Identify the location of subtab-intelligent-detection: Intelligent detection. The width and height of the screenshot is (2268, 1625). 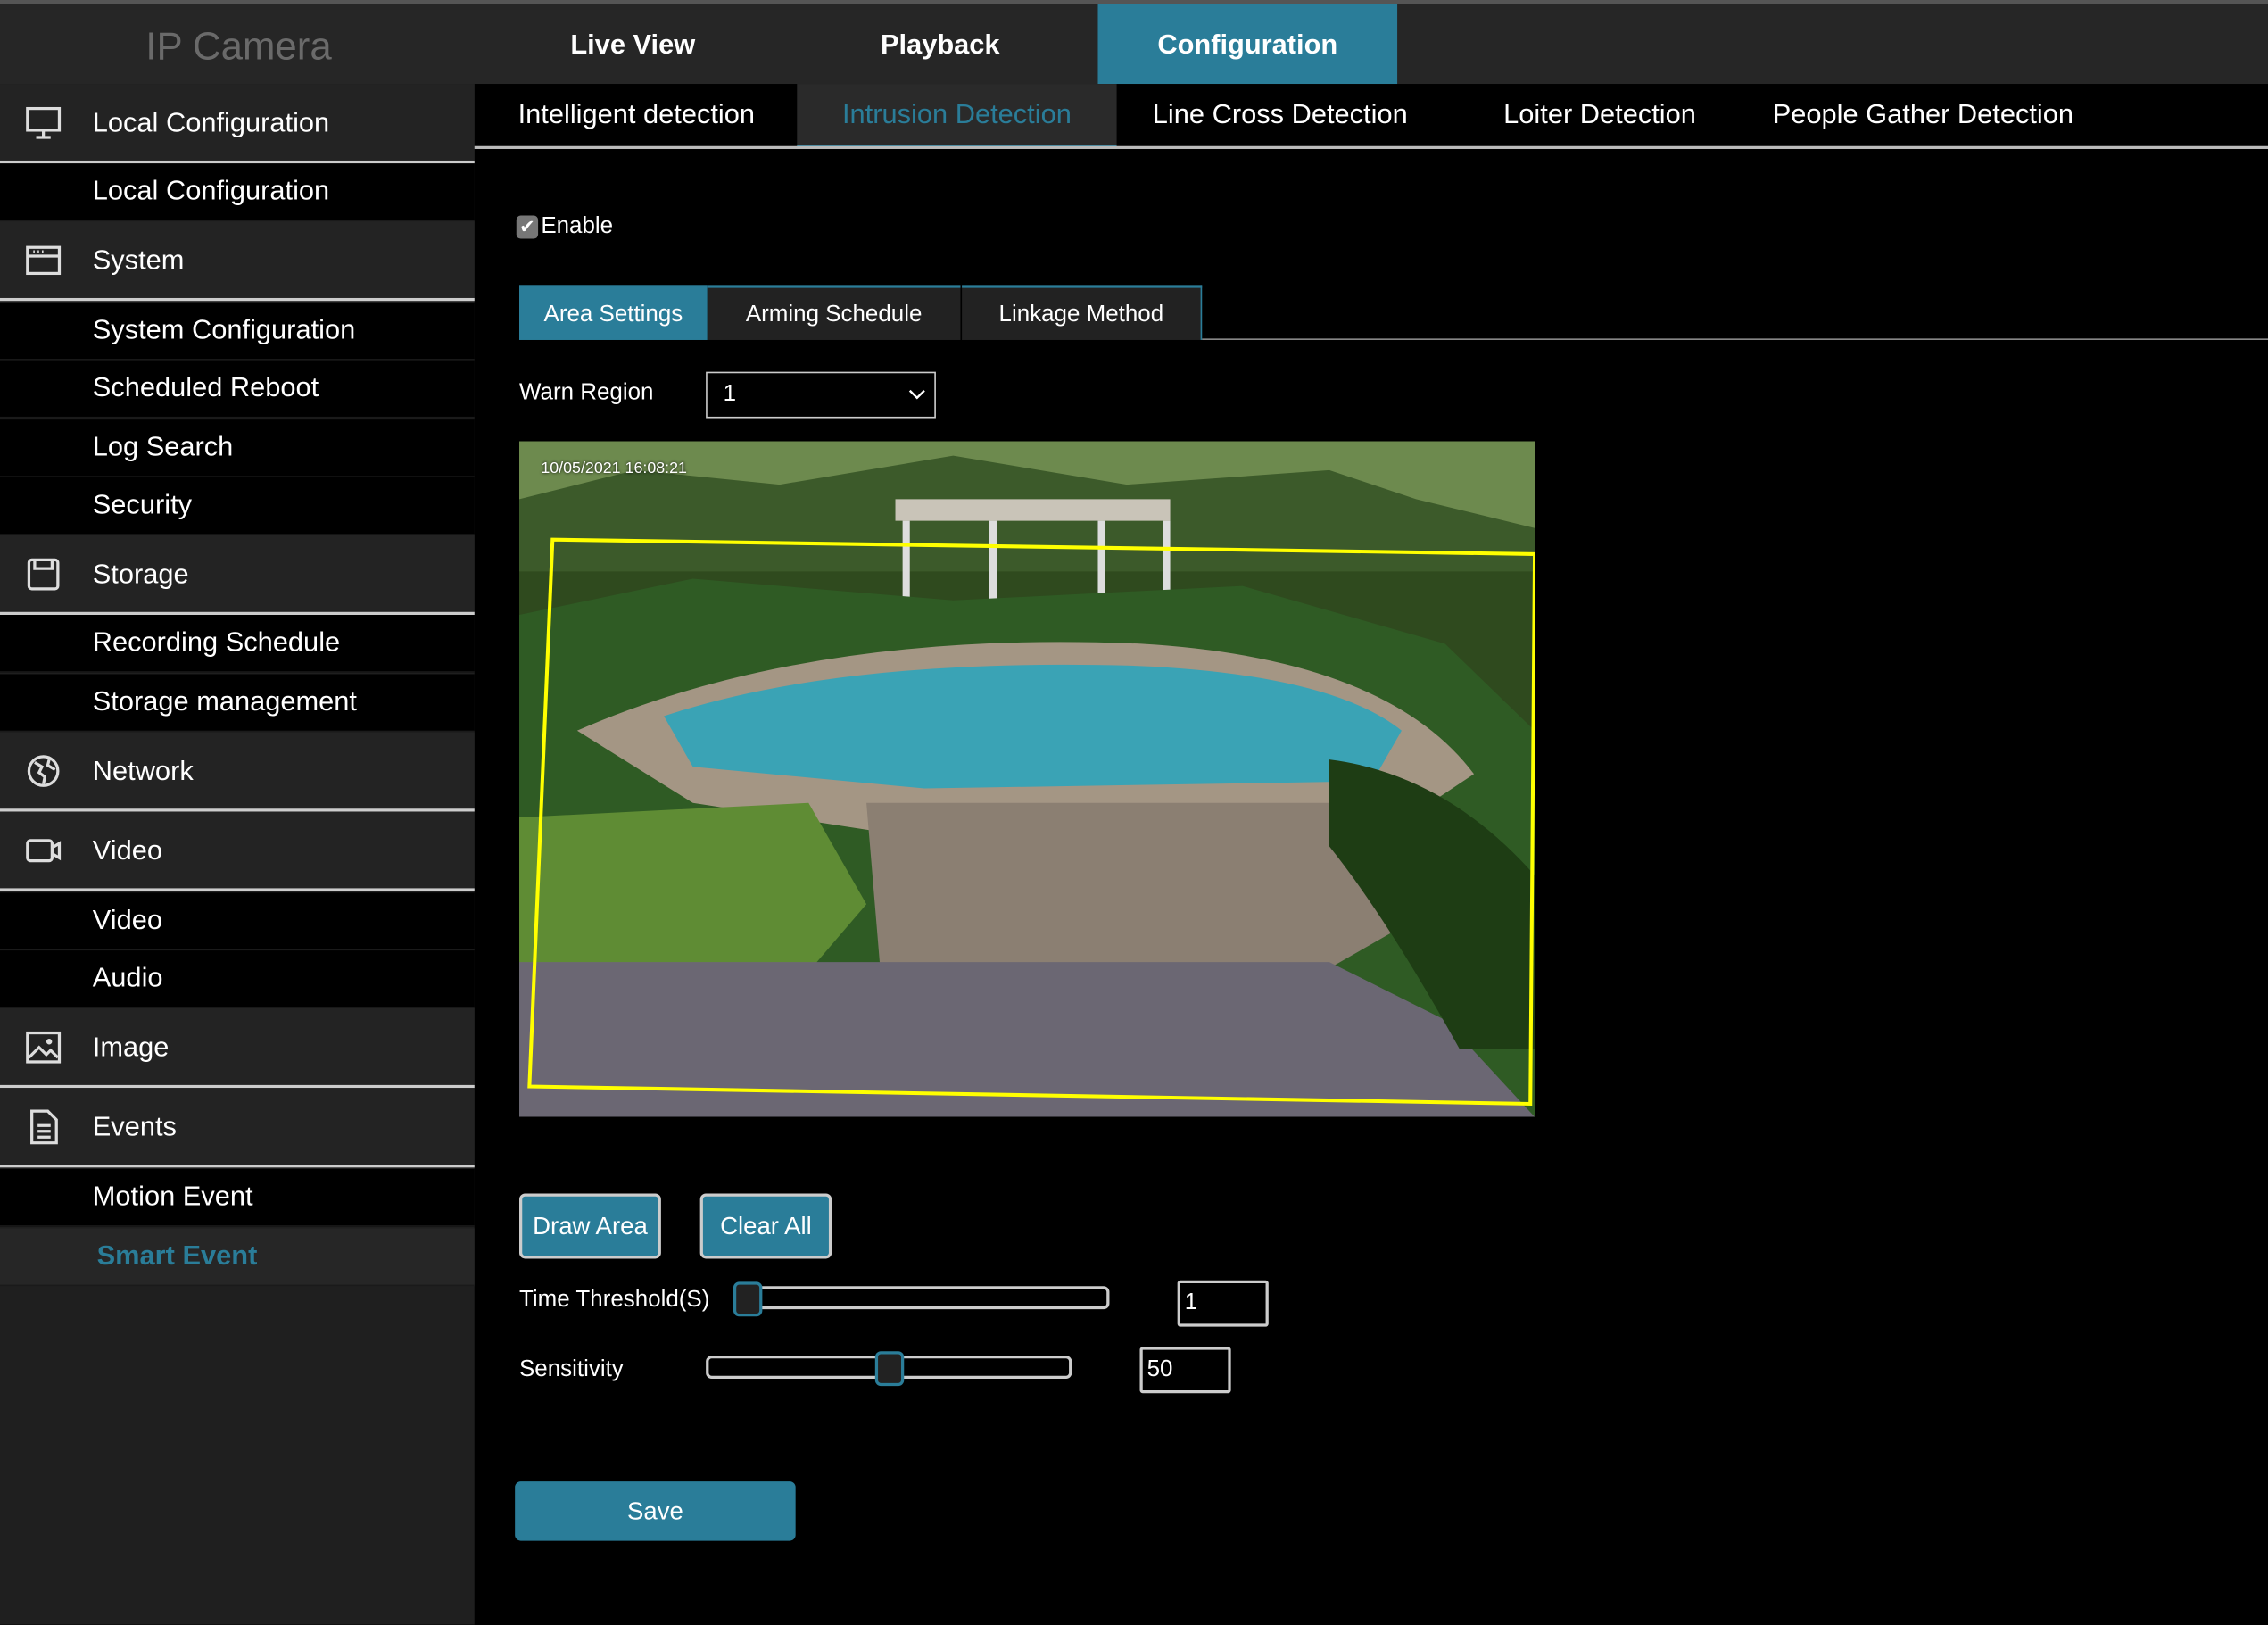
(636, 115).